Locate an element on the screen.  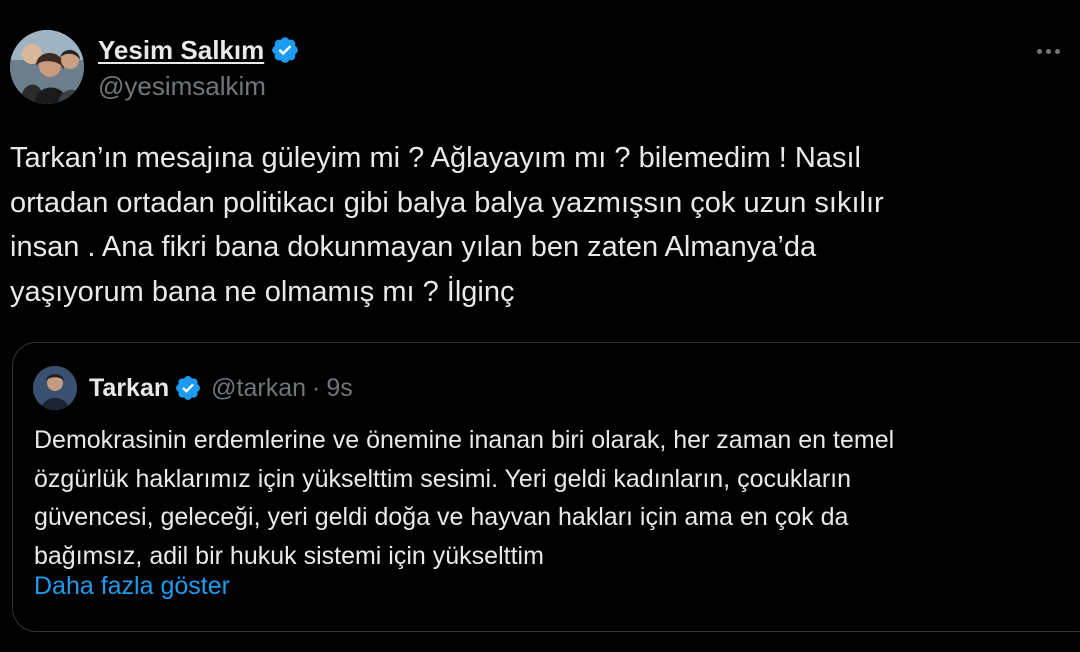
quoted-author-avatar is located at coordinates (55, 388).